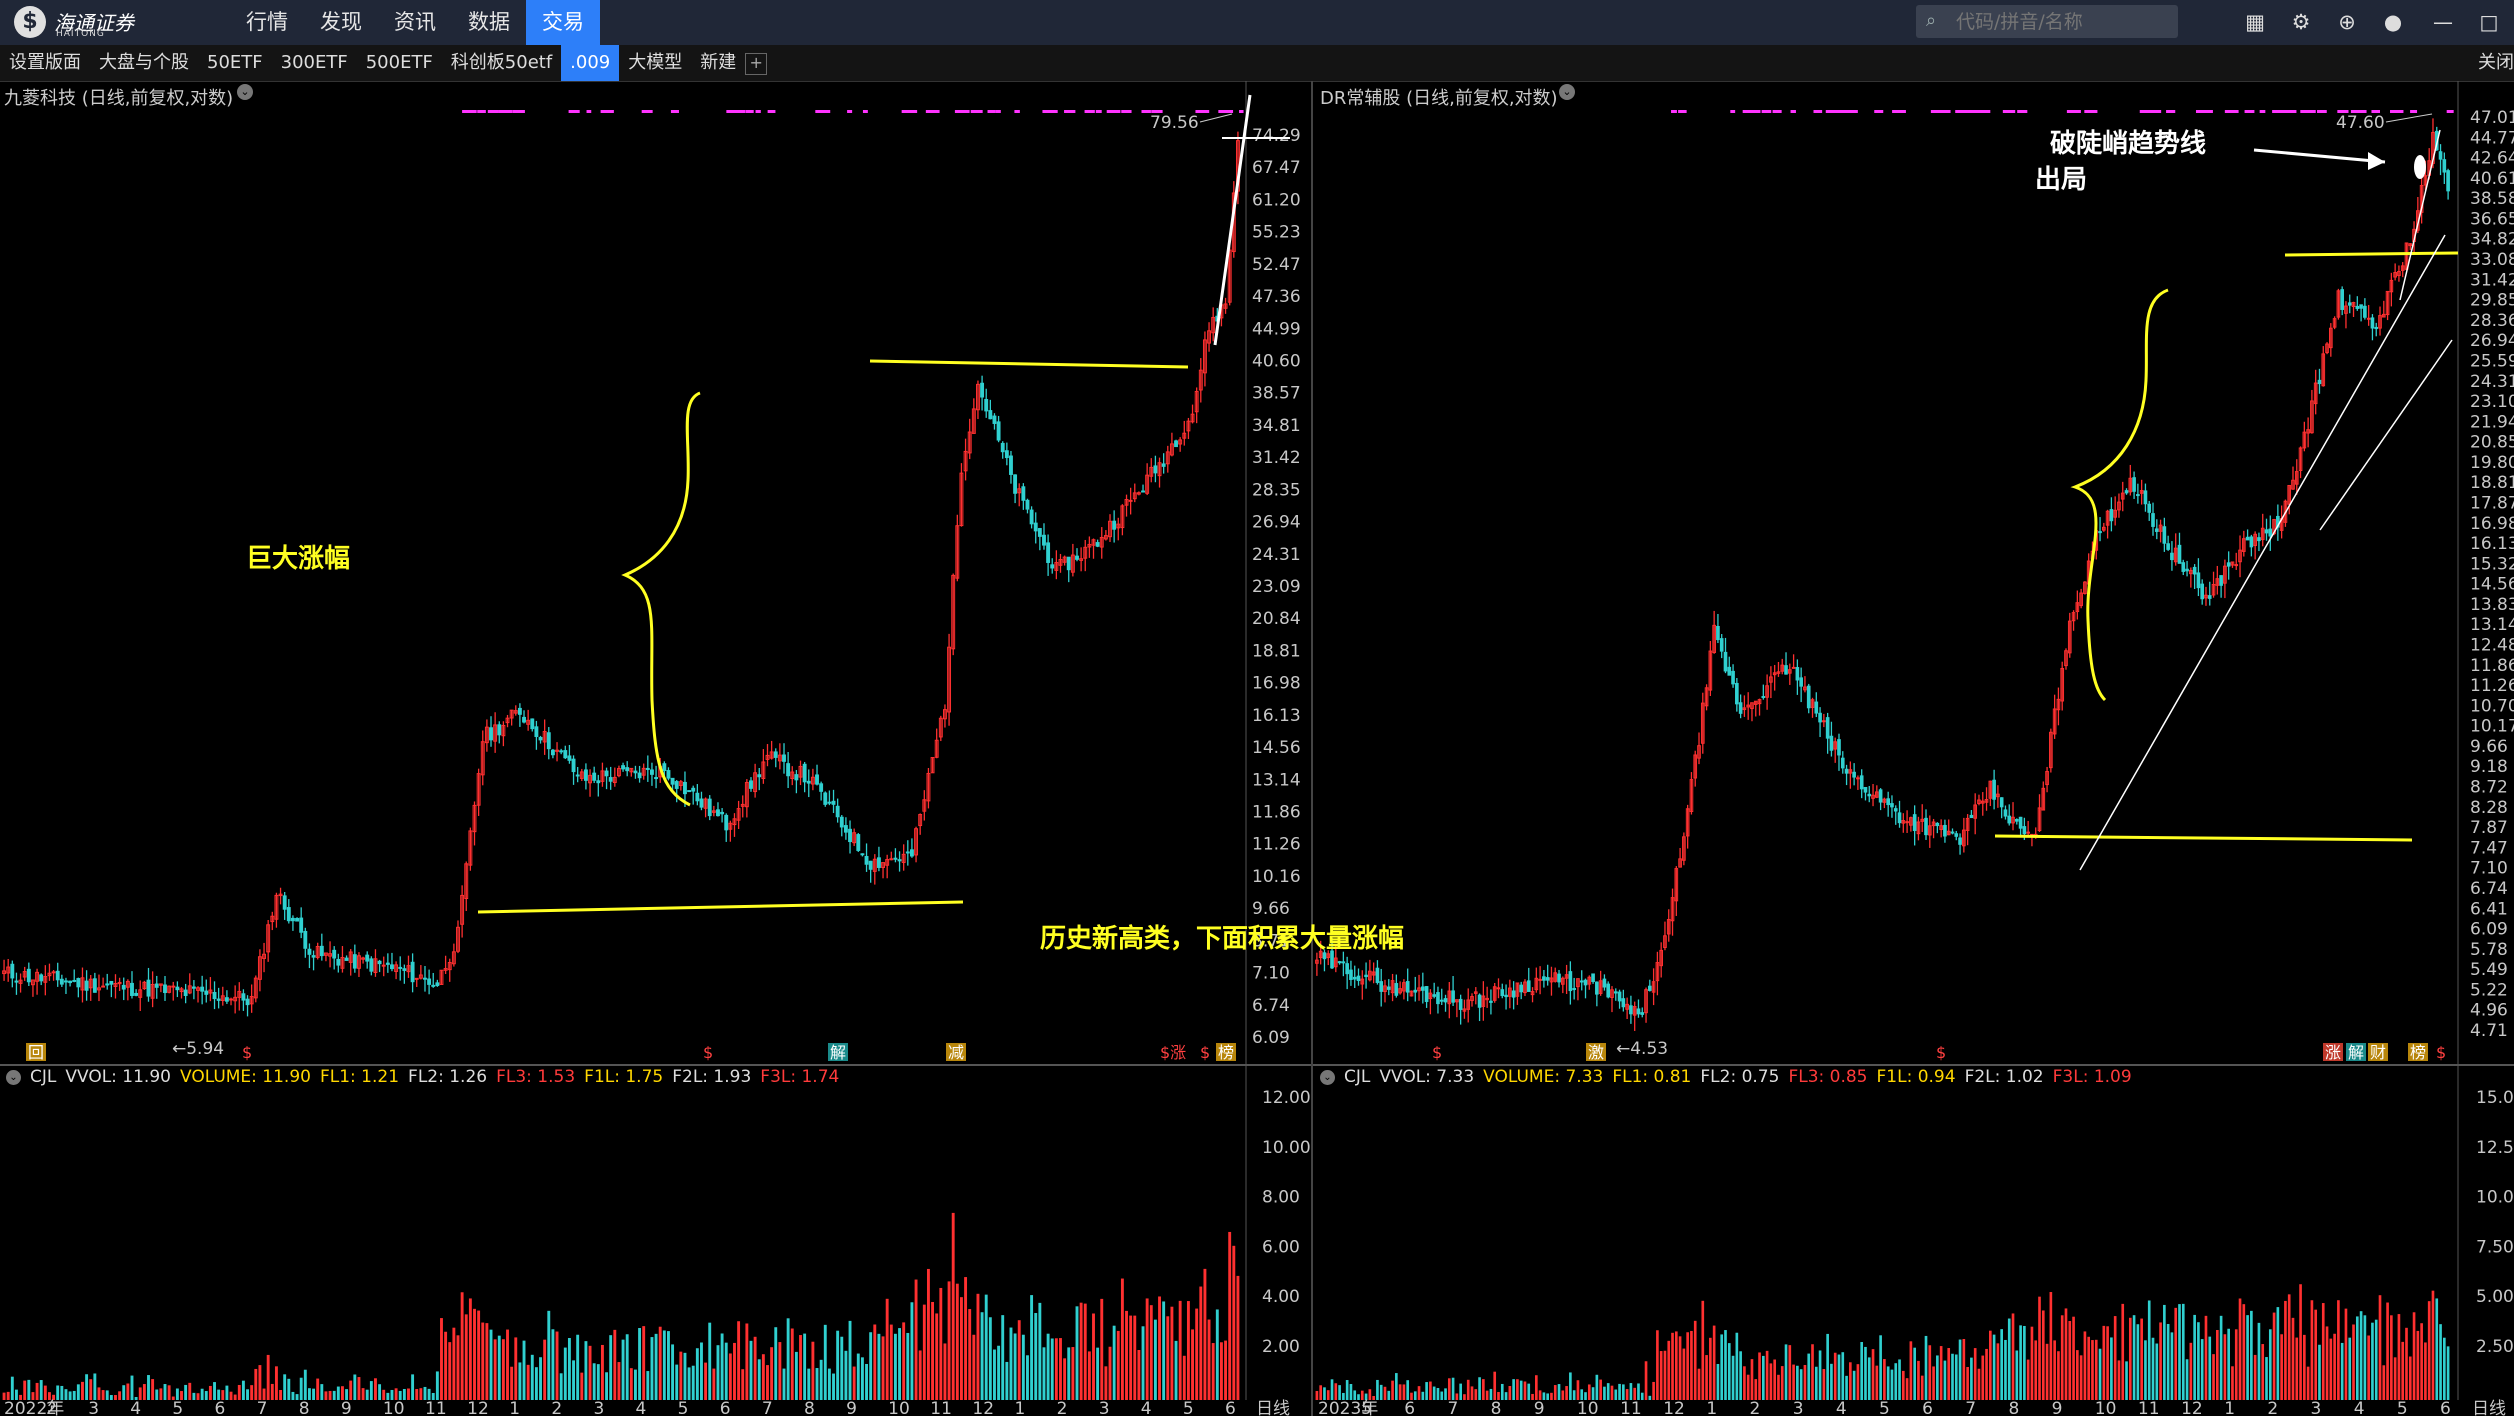 The height and width of the screenshot is (1416, 2514). Describe the element at coordinates (1276, 716) in the screenshot. I see `y-axis-label: 16.13` at that location.